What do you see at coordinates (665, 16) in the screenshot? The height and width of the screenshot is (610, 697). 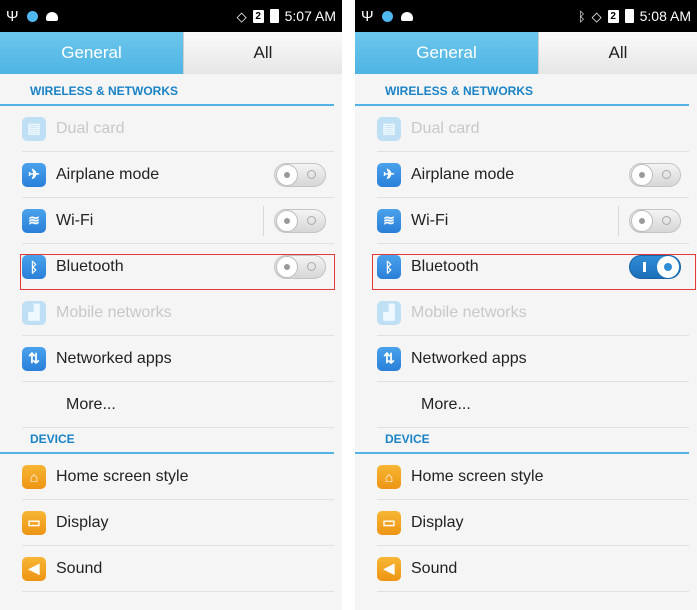 I see `clock: 5:08 AM` at bounding box center [665, 16].